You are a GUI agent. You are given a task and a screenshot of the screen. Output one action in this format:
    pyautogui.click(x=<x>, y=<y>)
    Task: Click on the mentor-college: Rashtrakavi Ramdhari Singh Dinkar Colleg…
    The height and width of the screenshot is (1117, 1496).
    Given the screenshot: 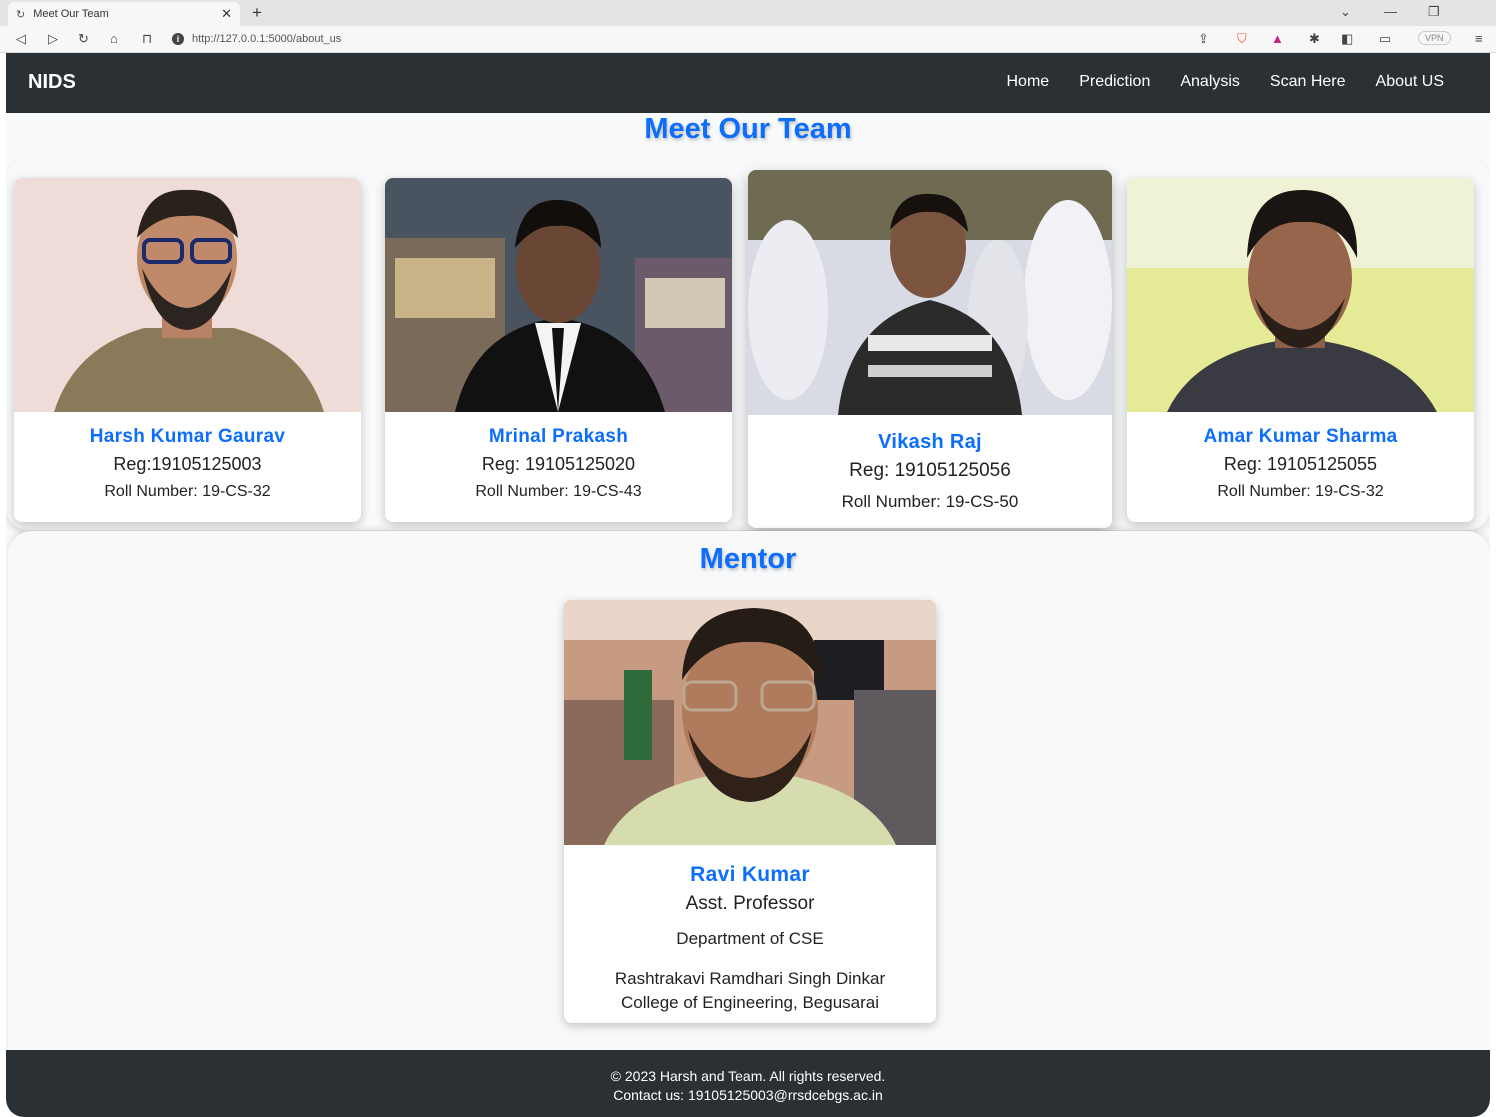 What is the action you would take?
    pyautogui.click(x=750, y=991)
    